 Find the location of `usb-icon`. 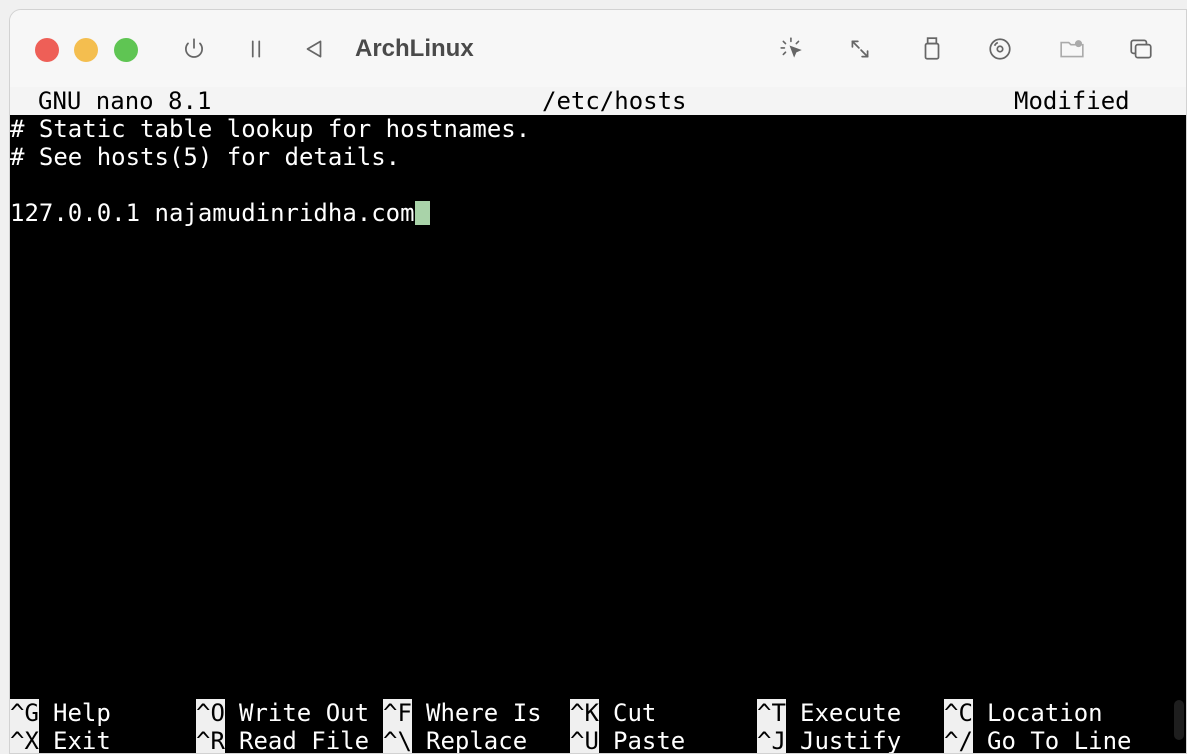

usb-icon is located at coordinates (932, 49).